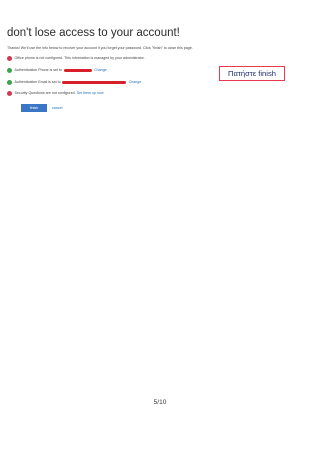 The height and width of the screenshot is (452, 320). I want to click on setup-questions-link: Set them up now, so click(90, 93).